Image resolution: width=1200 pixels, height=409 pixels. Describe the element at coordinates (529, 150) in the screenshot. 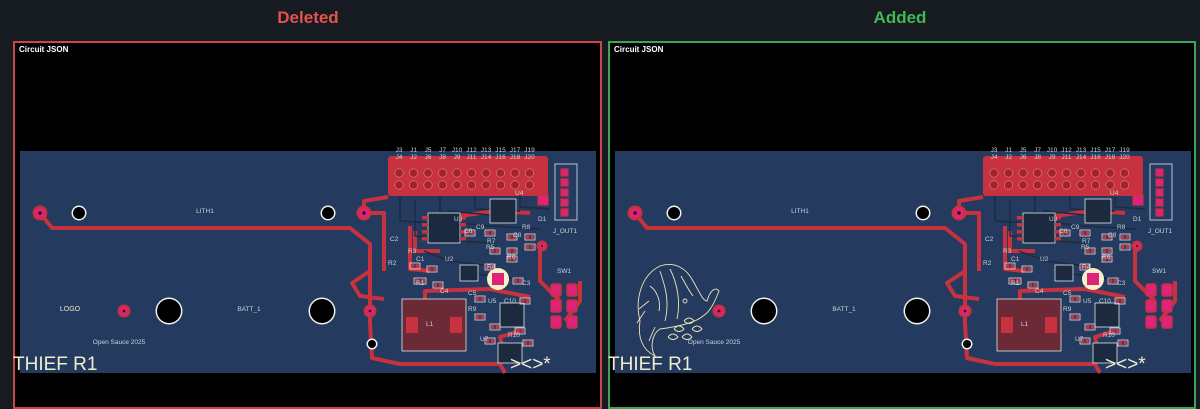

I see `connector-label-top: J19` at that location.